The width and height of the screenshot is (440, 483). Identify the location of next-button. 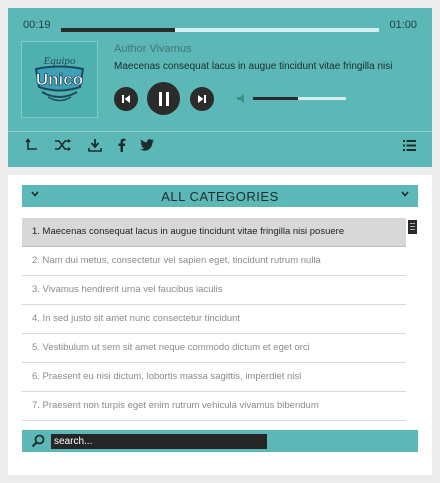
(202, 99).